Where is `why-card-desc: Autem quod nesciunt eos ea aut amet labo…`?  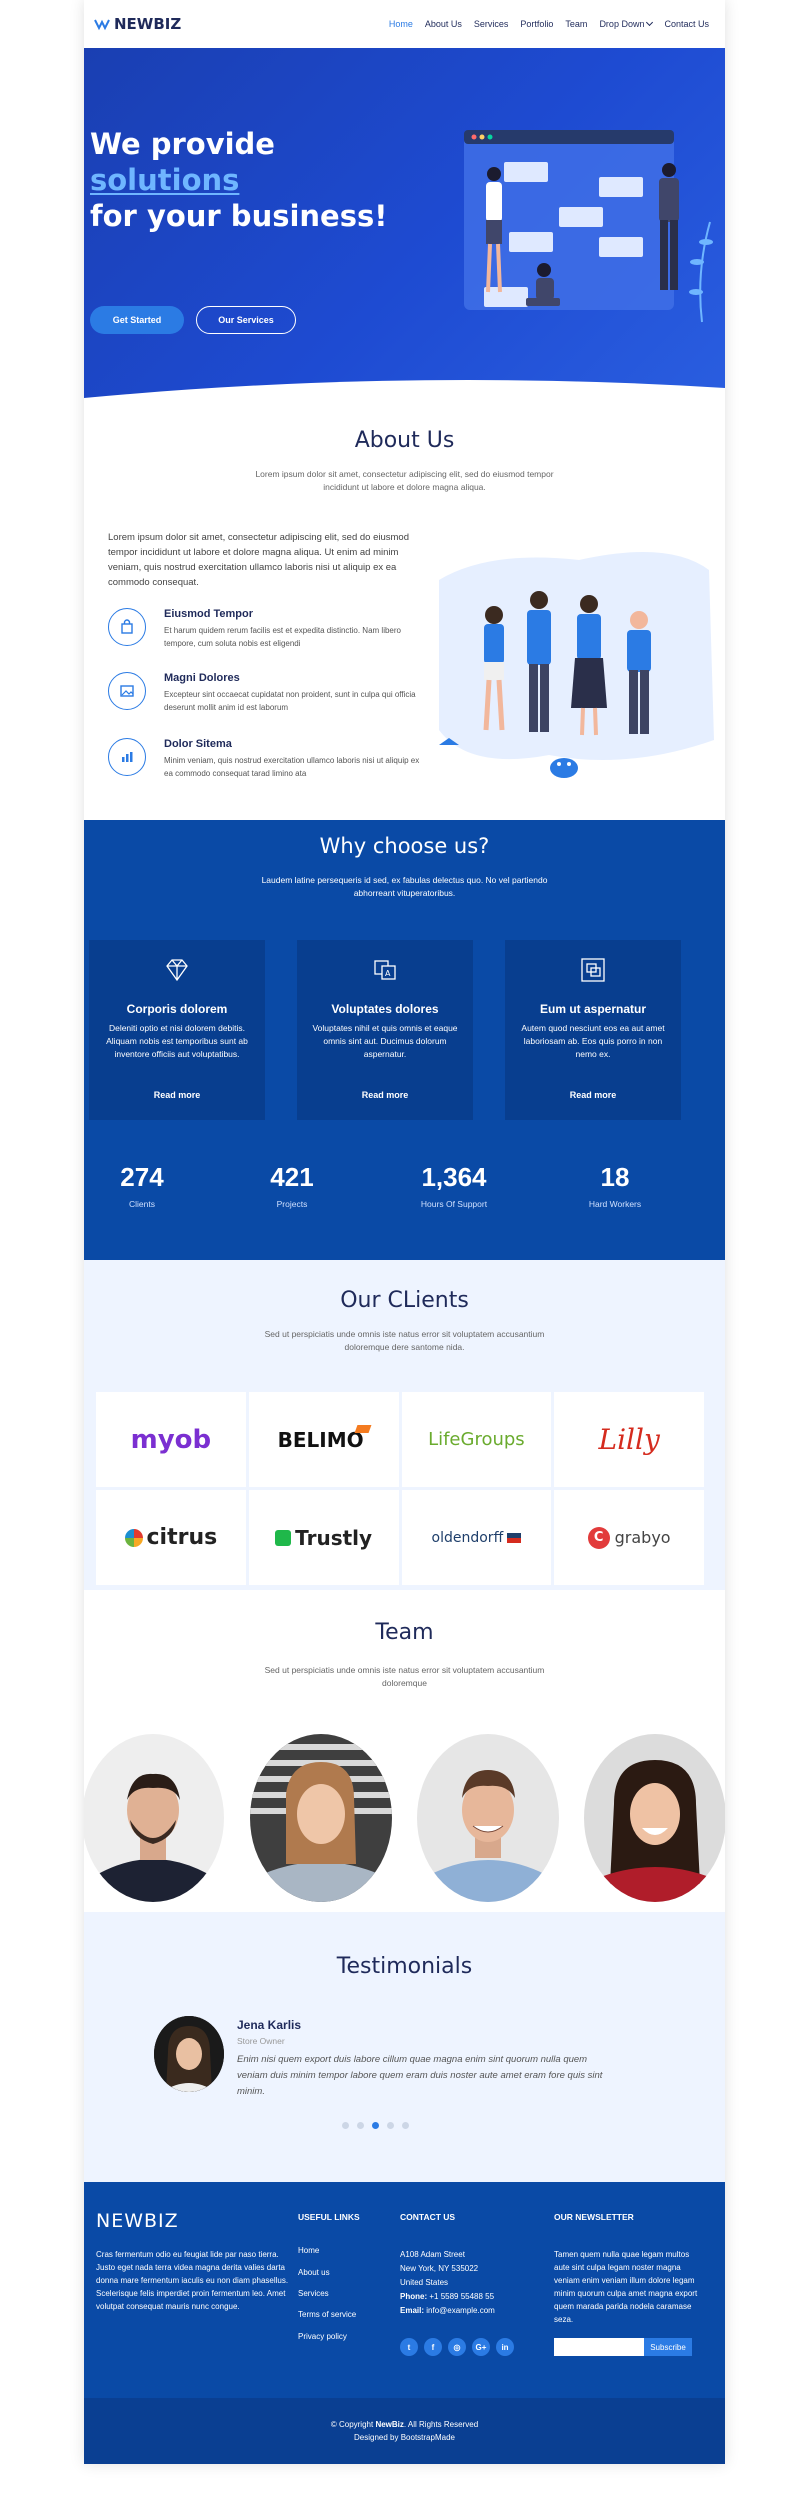
why-card-desc: Autem quod nesciunt eos ea aut amet labo… is located at coordinates (593, 1041).